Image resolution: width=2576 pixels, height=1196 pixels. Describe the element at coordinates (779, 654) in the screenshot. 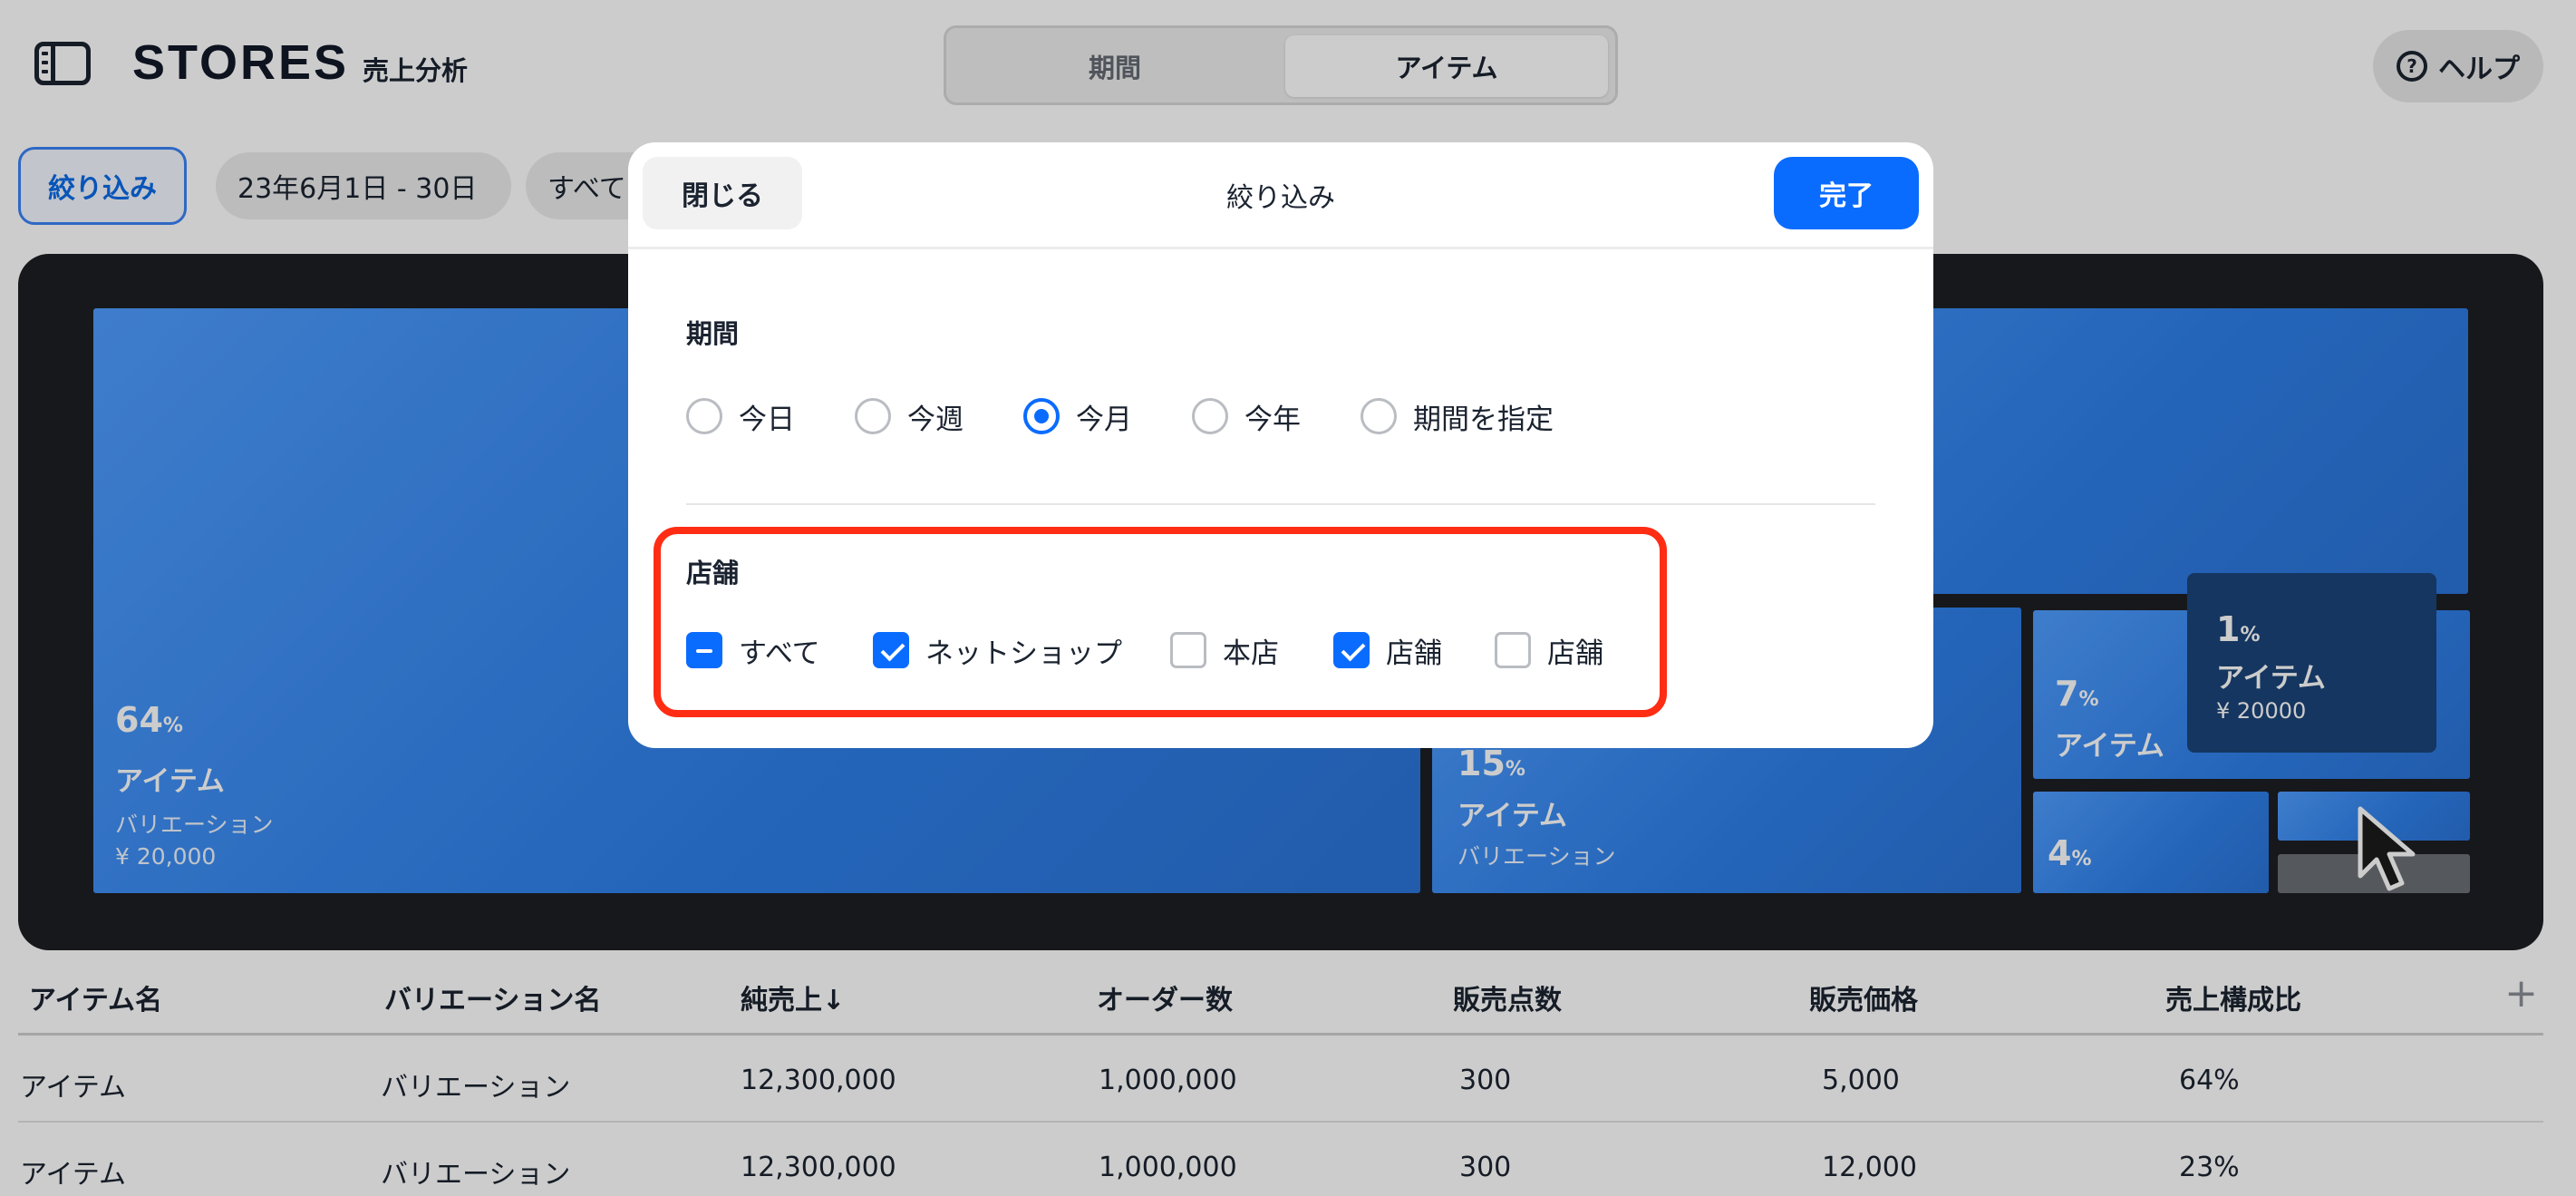

I see `checkbox-label: すべて` at that location.